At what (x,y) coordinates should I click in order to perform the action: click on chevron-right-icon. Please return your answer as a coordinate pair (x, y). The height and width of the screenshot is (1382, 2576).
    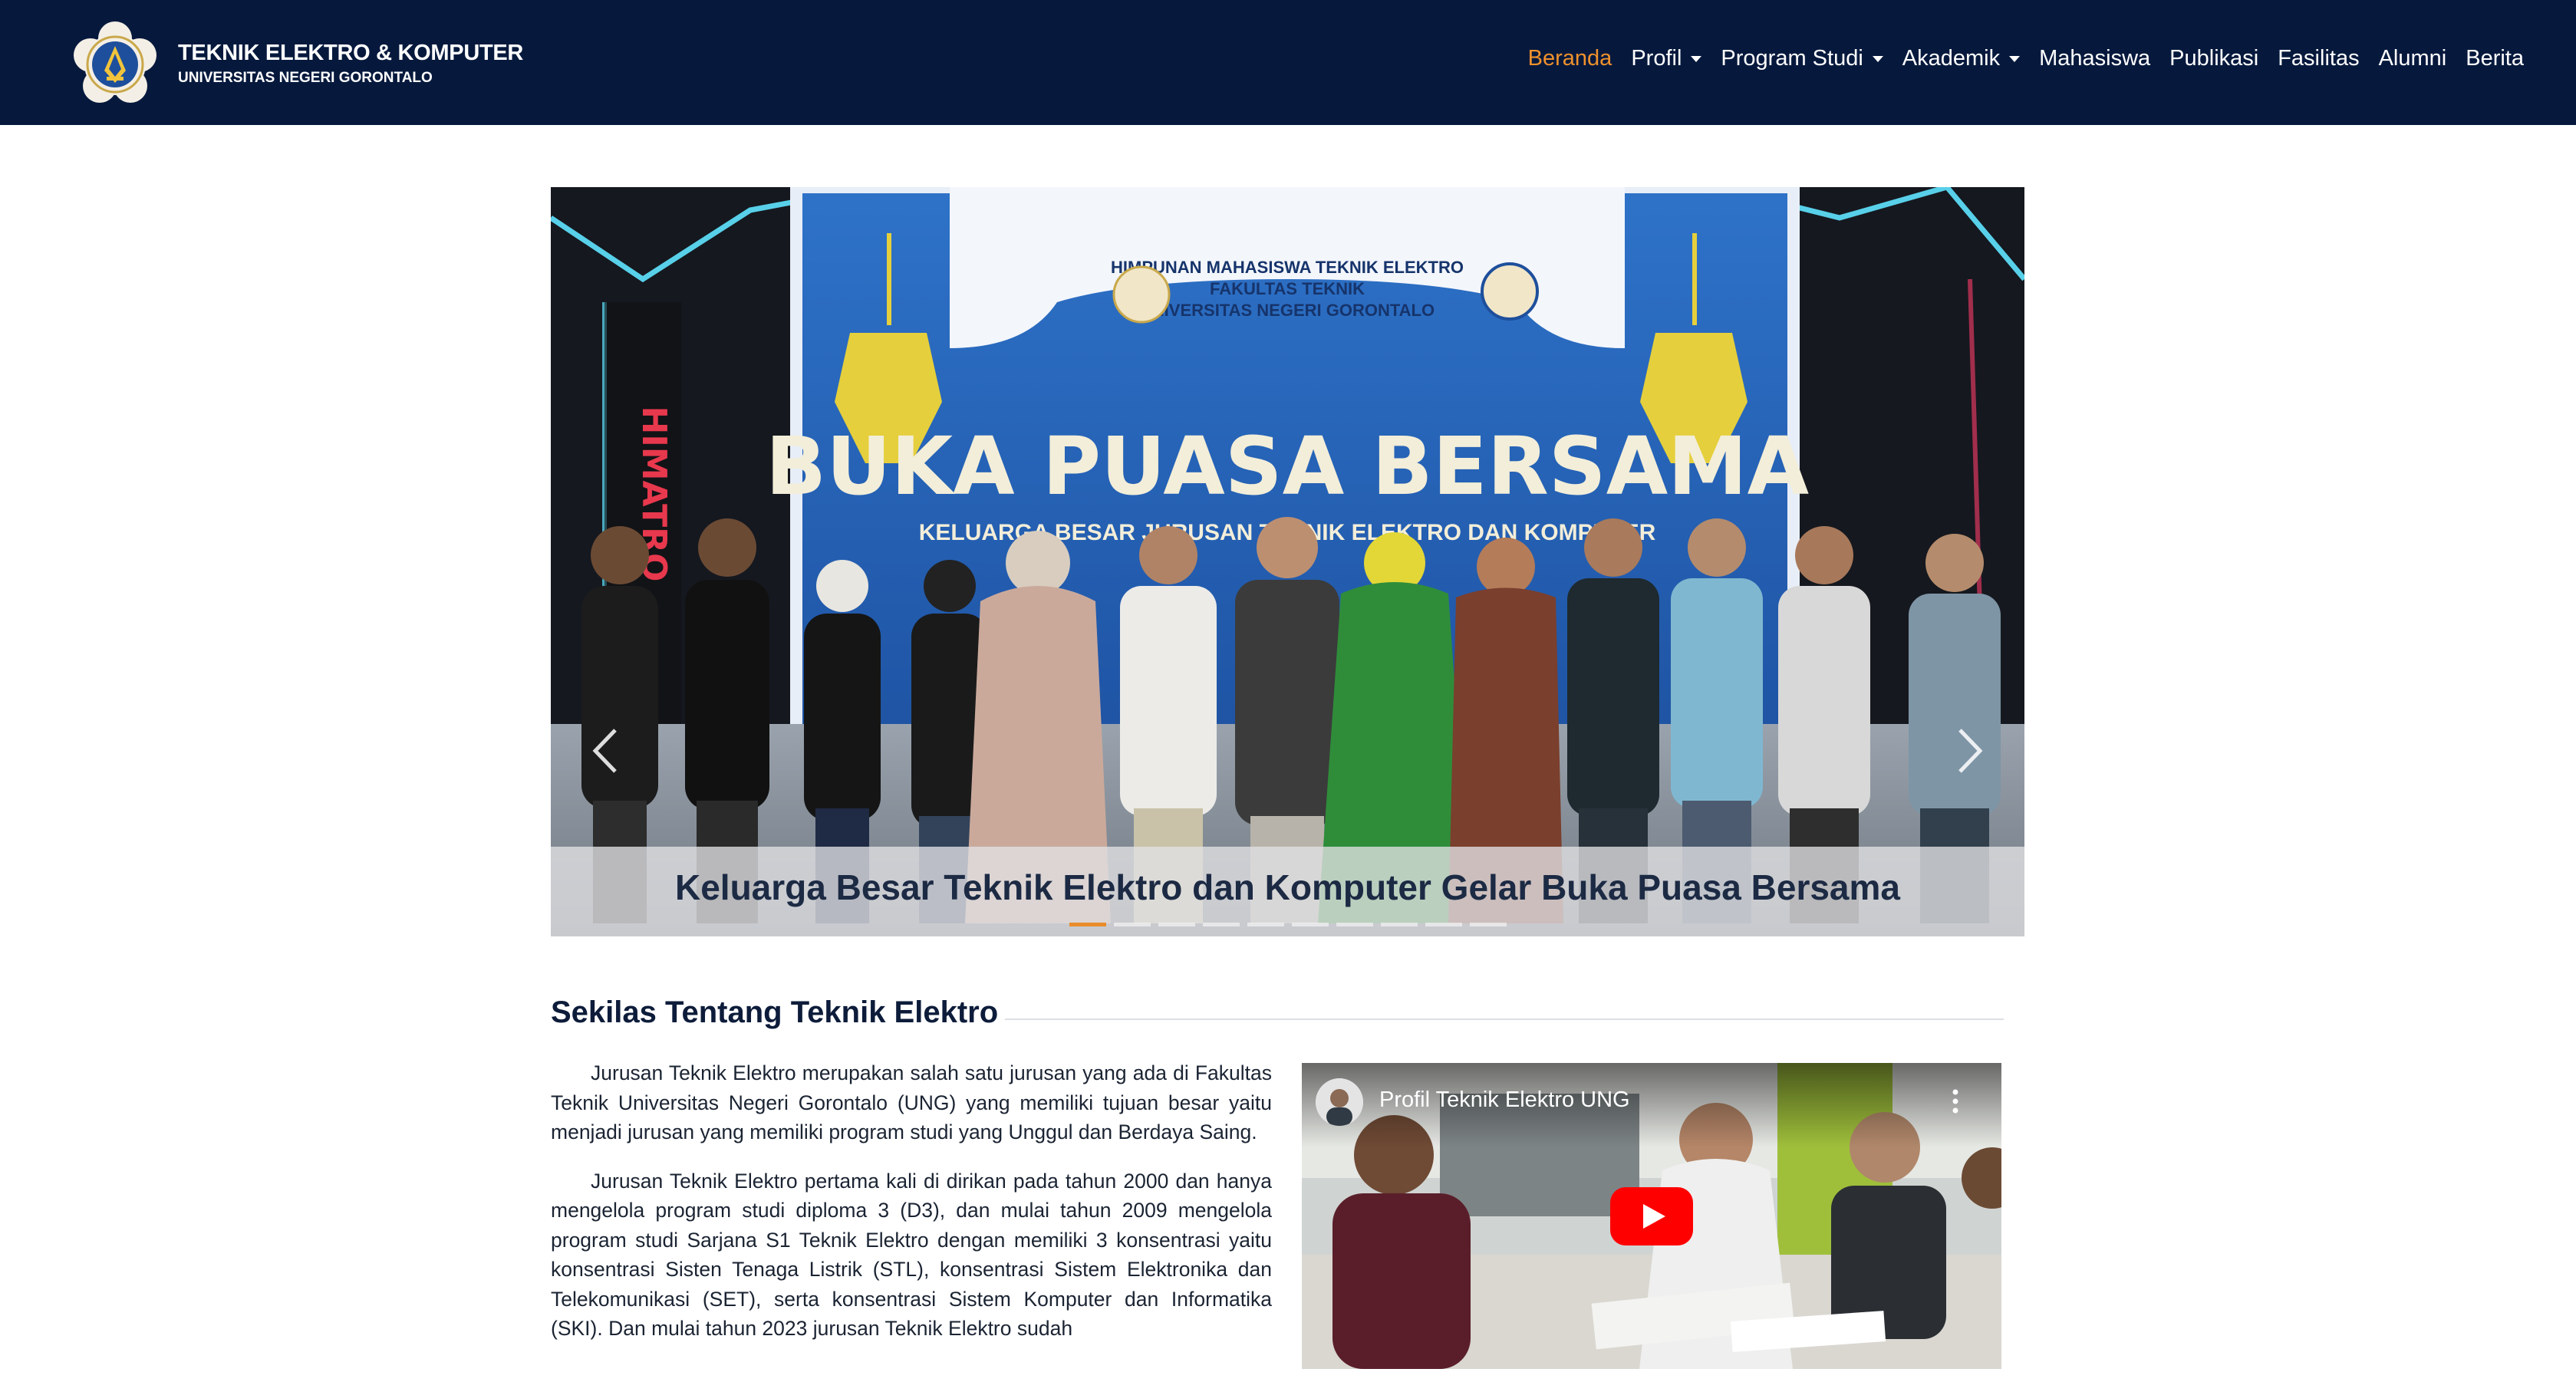
    Looking at the image, I should click on (1968, 750).